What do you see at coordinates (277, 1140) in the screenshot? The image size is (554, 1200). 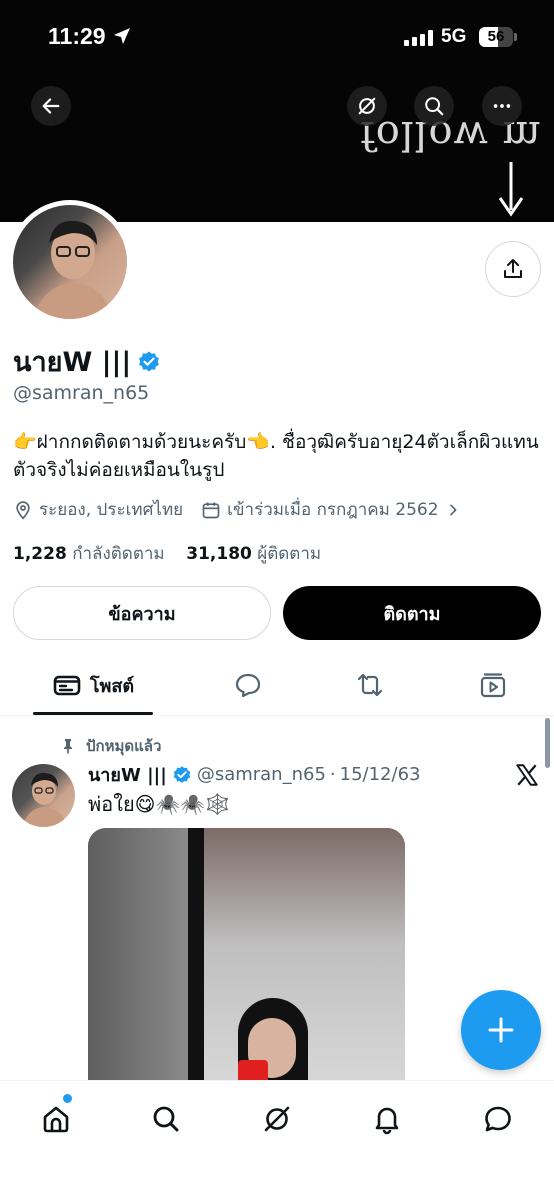 I see `bottom-navigation` at bounding box center [277, 1140].